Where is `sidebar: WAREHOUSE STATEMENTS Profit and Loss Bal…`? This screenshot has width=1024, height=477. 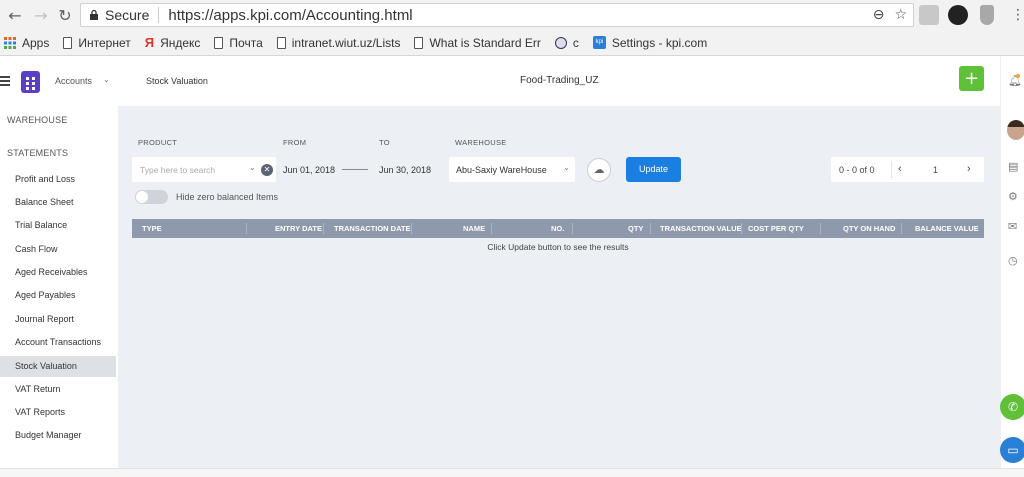
sidebar: WAREHOUSE STATEMENTS Profit and Loss Bal… is located at coordinates (59, 291).